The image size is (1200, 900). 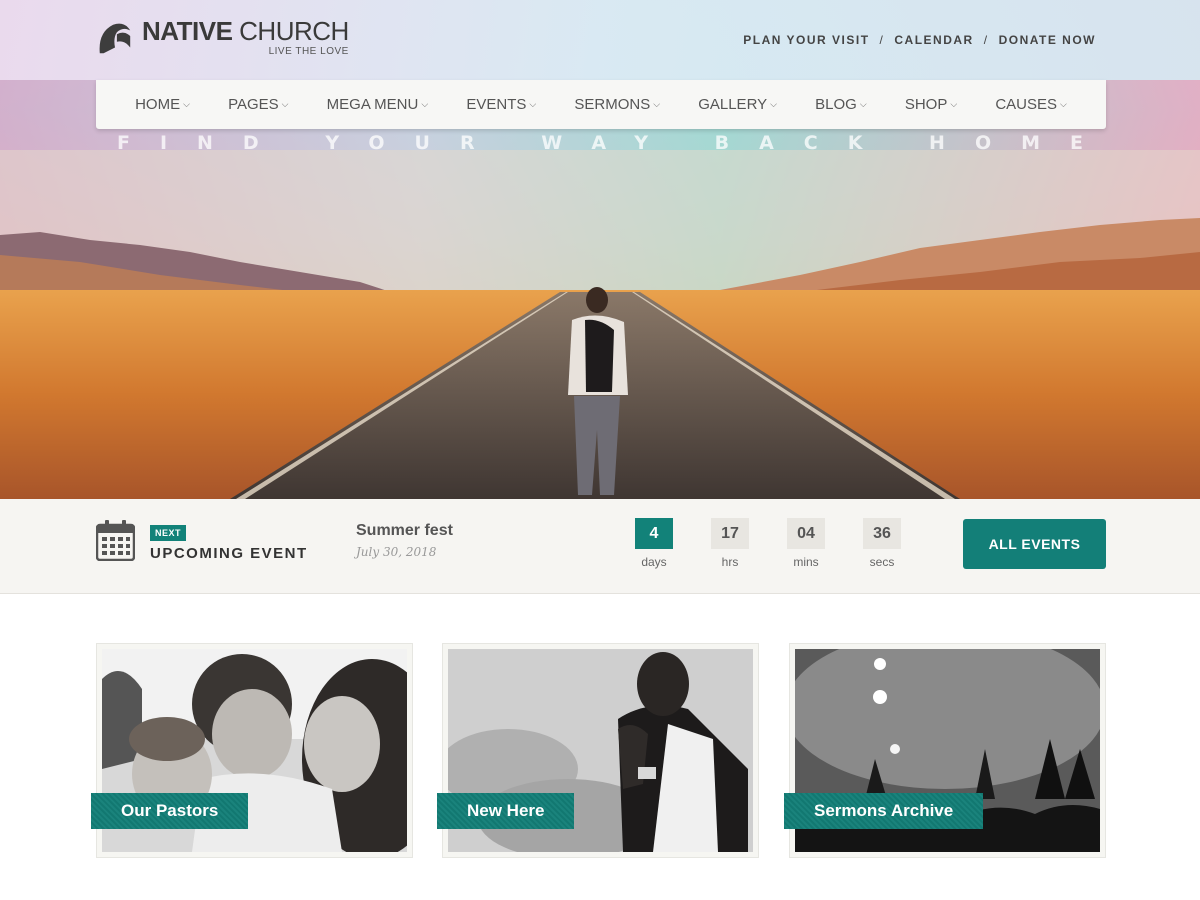 I want to click on nav-item-blog: BLOG ⌵, so click(x=841, y=104).